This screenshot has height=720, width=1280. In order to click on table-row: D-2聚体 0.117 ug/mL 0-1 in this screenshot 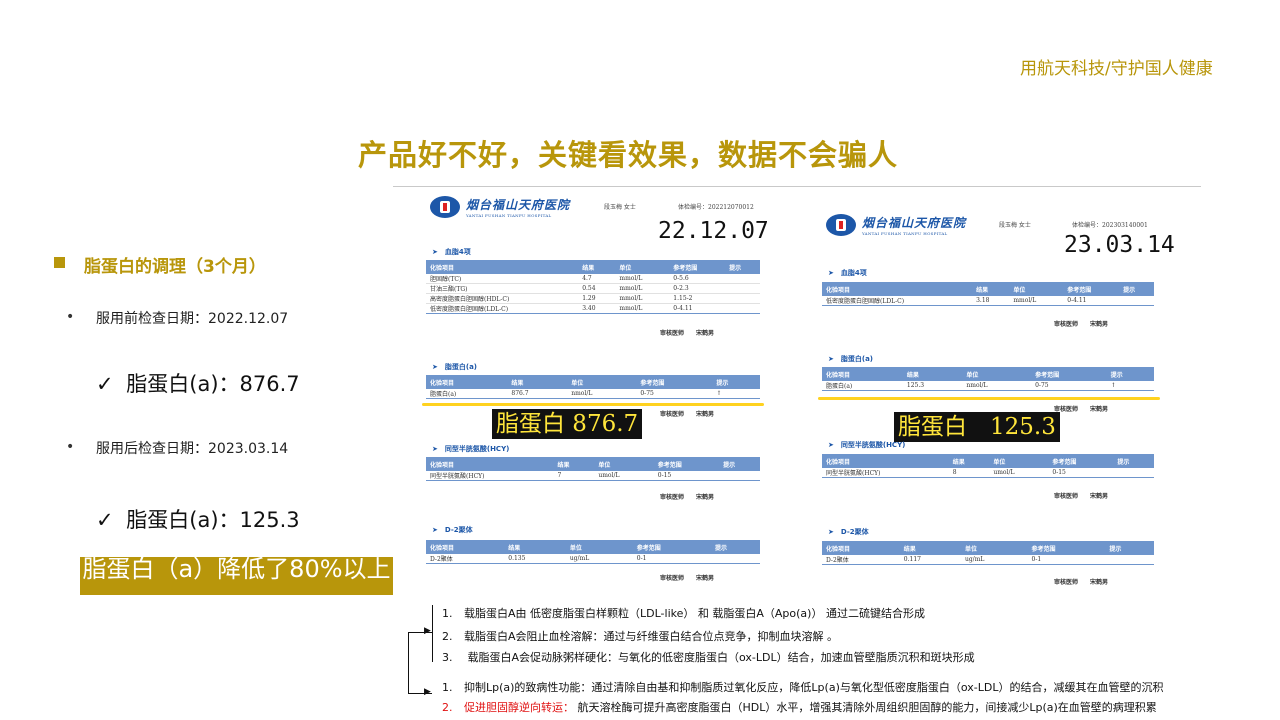, I will do `click(988, 560)`.